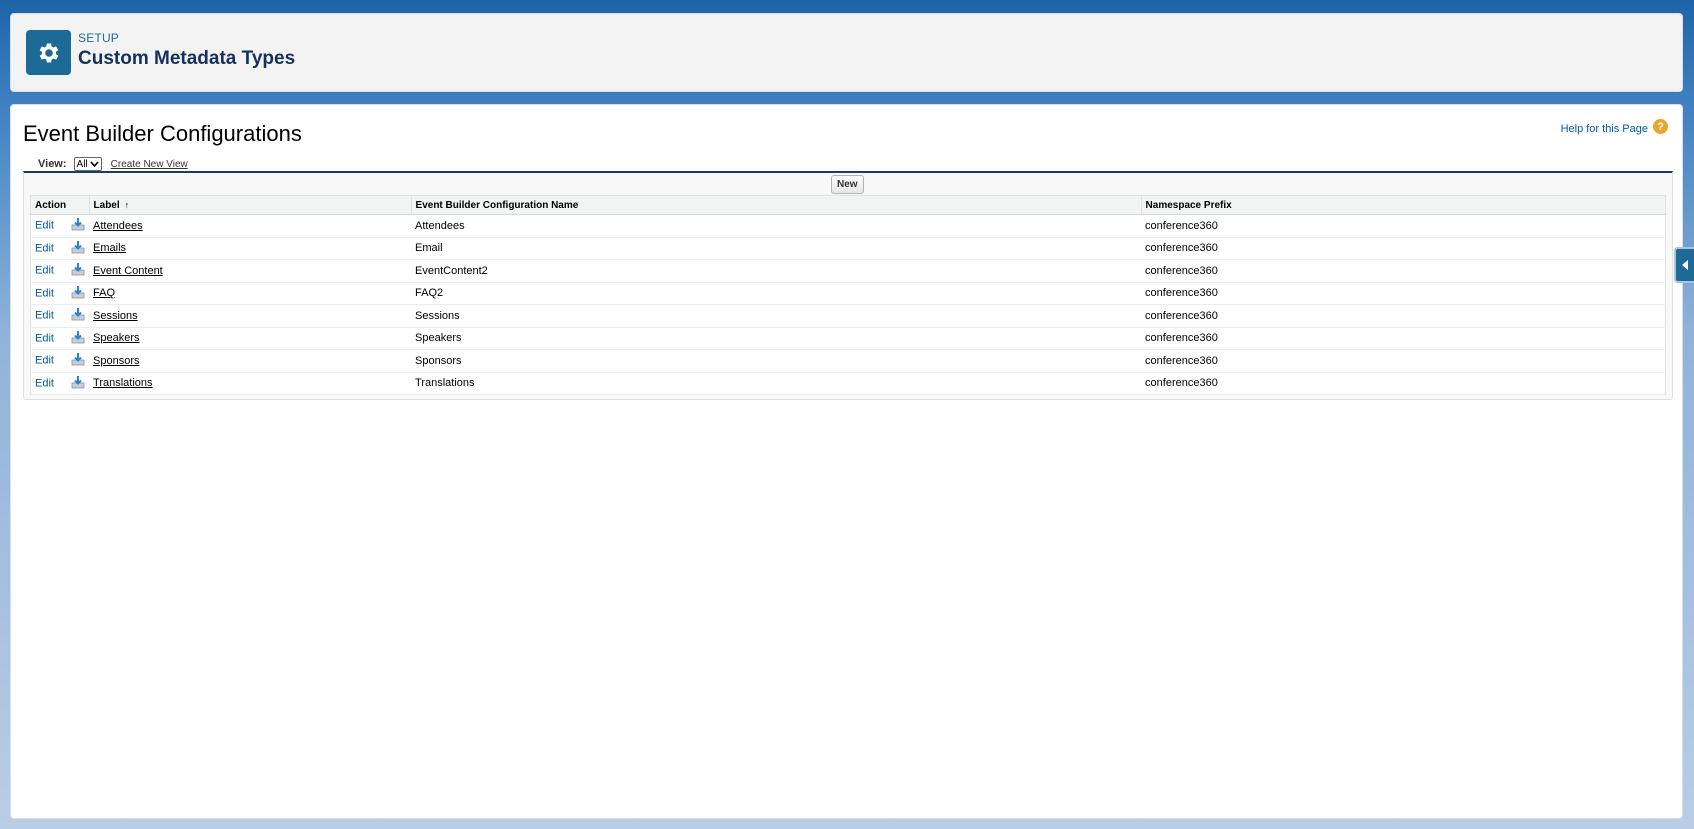  I want to click on chevron-down-icon, so click(94, 163).